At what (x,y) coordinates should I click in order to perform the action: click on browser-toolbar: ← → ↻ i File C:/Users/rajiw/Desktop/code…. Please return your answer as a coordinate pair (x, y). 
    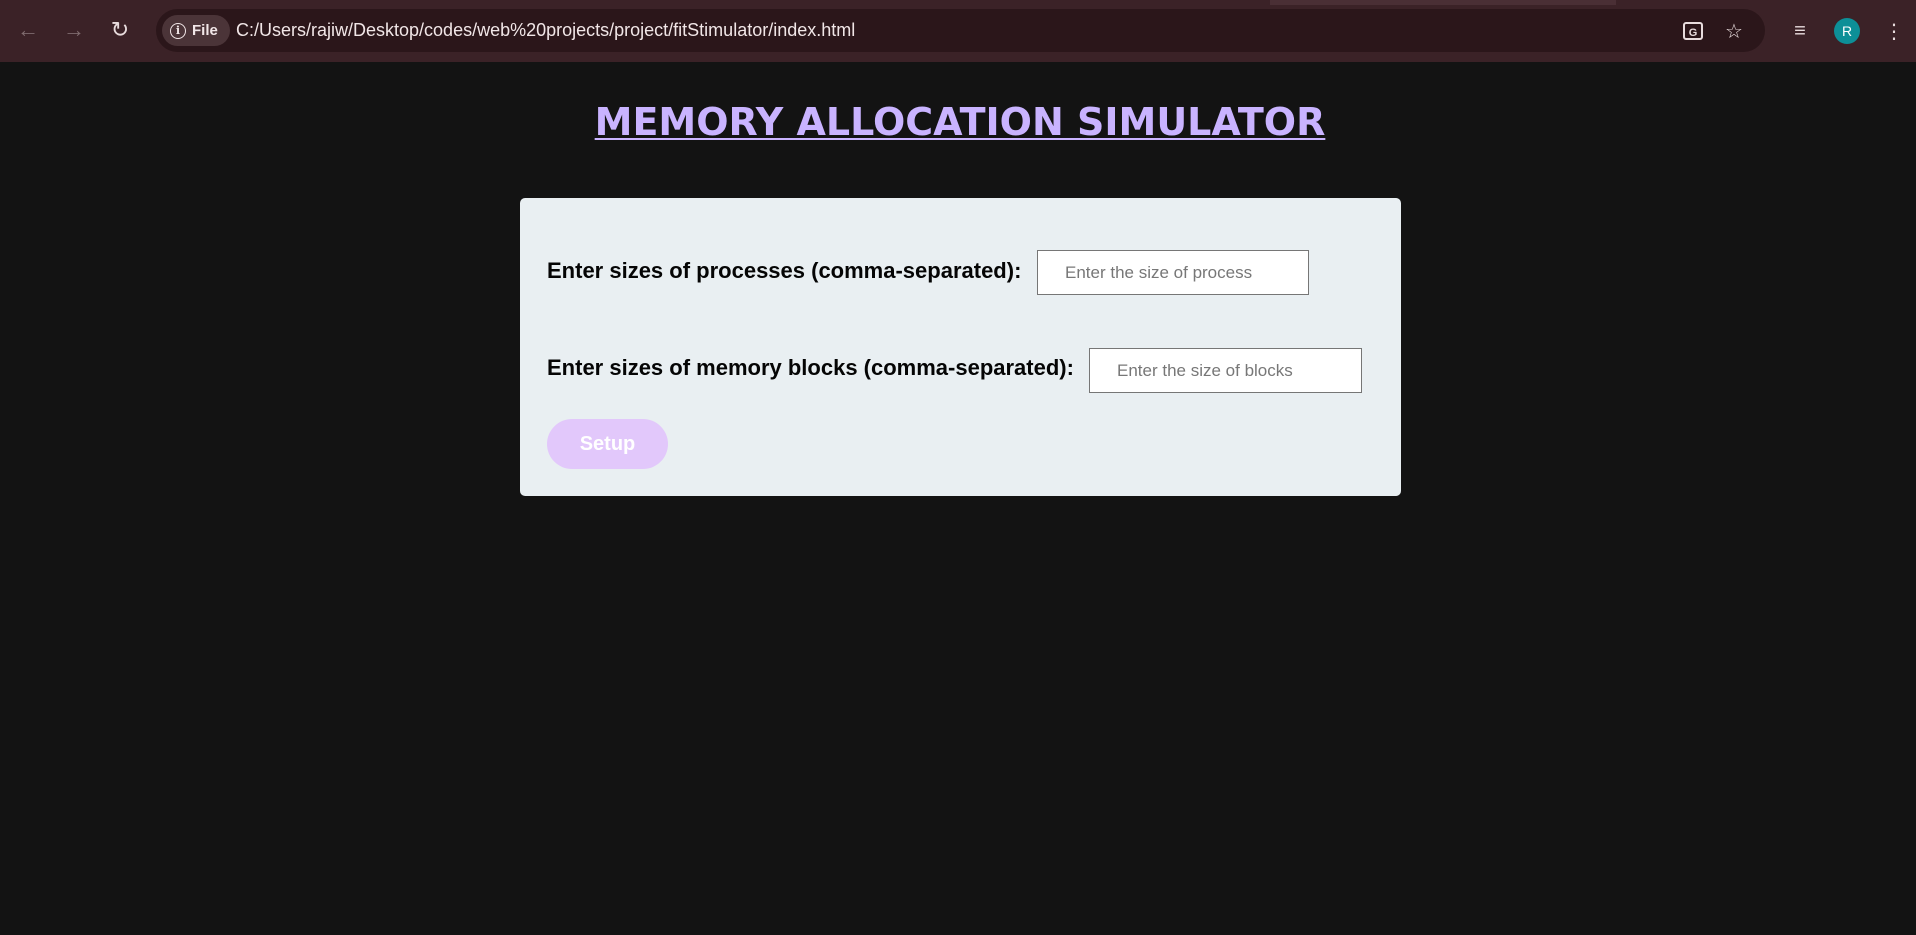
    Looking at the image, I should click on (958, 31).